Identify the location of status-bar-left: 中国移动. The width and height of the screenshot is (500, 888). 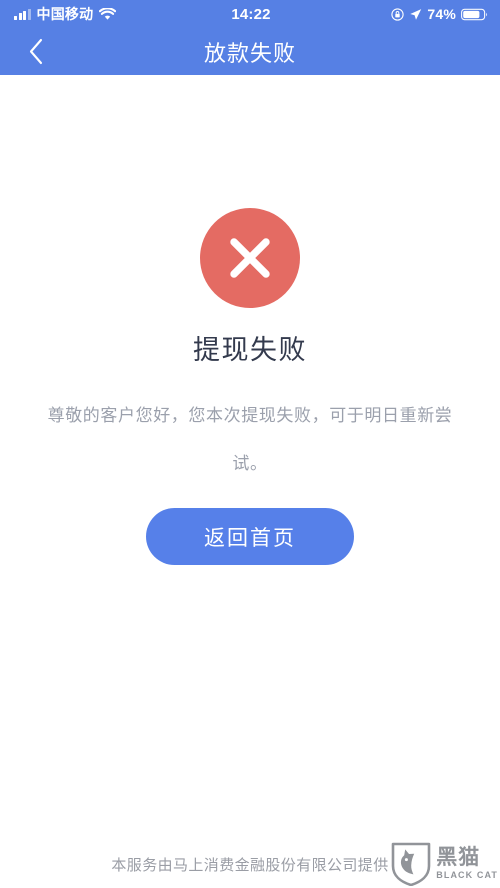
(89, 14).